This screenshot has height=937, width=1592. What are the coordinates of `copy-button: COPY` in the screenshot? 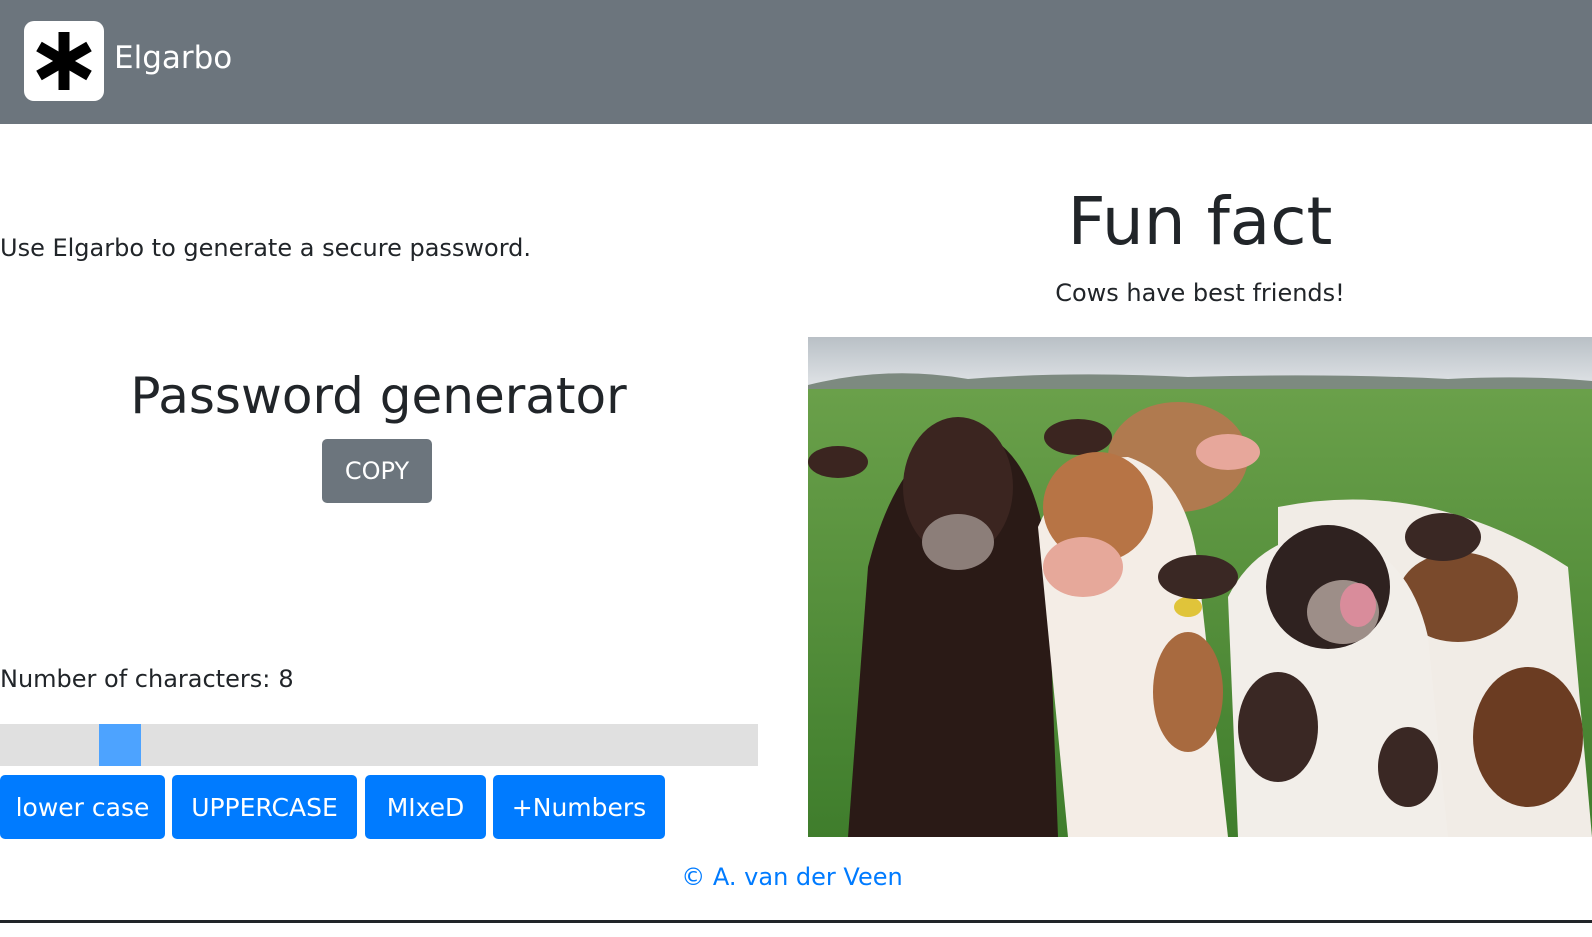 It's located at (377, 471).